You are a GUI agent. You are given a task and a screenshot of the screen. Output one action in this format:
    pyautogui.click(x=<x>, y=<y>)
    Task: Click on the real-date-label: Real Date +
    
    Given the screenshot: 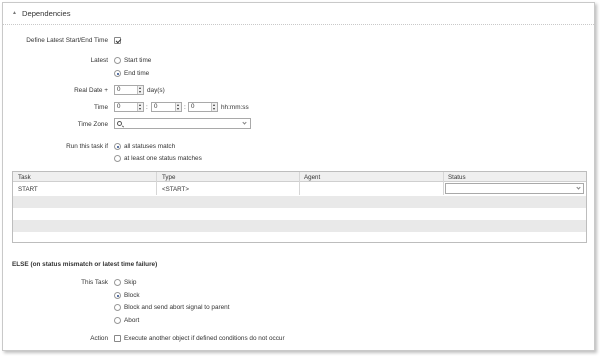 What is the action you would take?
    pyautogui.click(x=91, y=90)
    